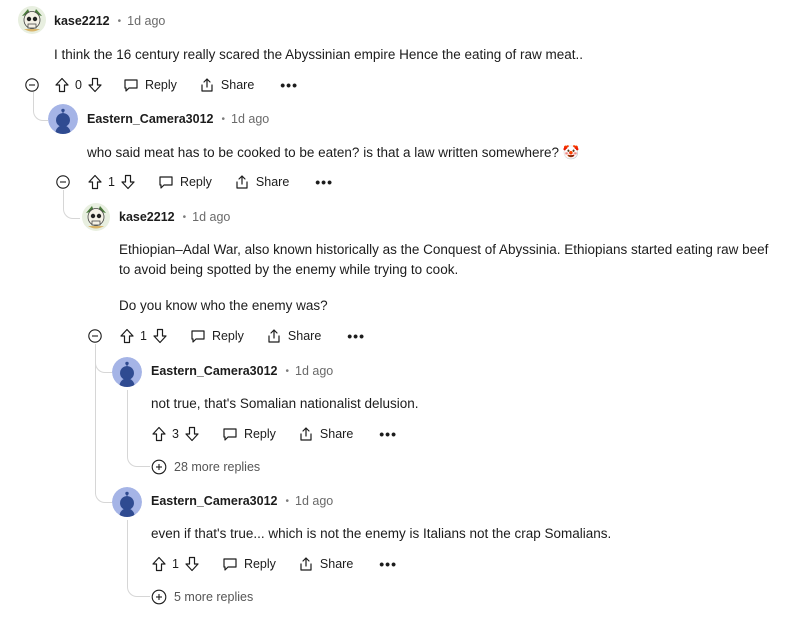 Image resolution: width=790 pixels, height=622 pixels. I want to click on more-replies-link: 5 more replies, so click(202, 597).